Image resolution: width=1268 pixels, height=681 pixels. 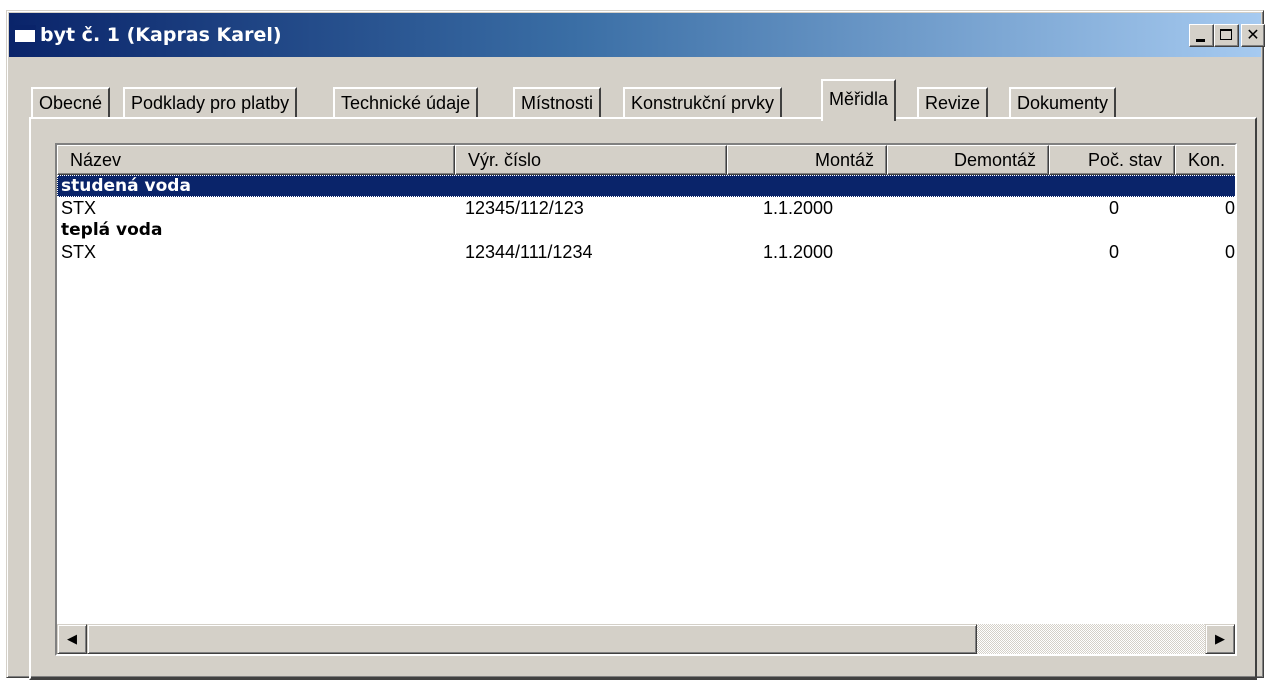 What do you see at coordinates (1201, 35) in the screenshot?
I see `minimize-button` at bounding box center [1201, 35].